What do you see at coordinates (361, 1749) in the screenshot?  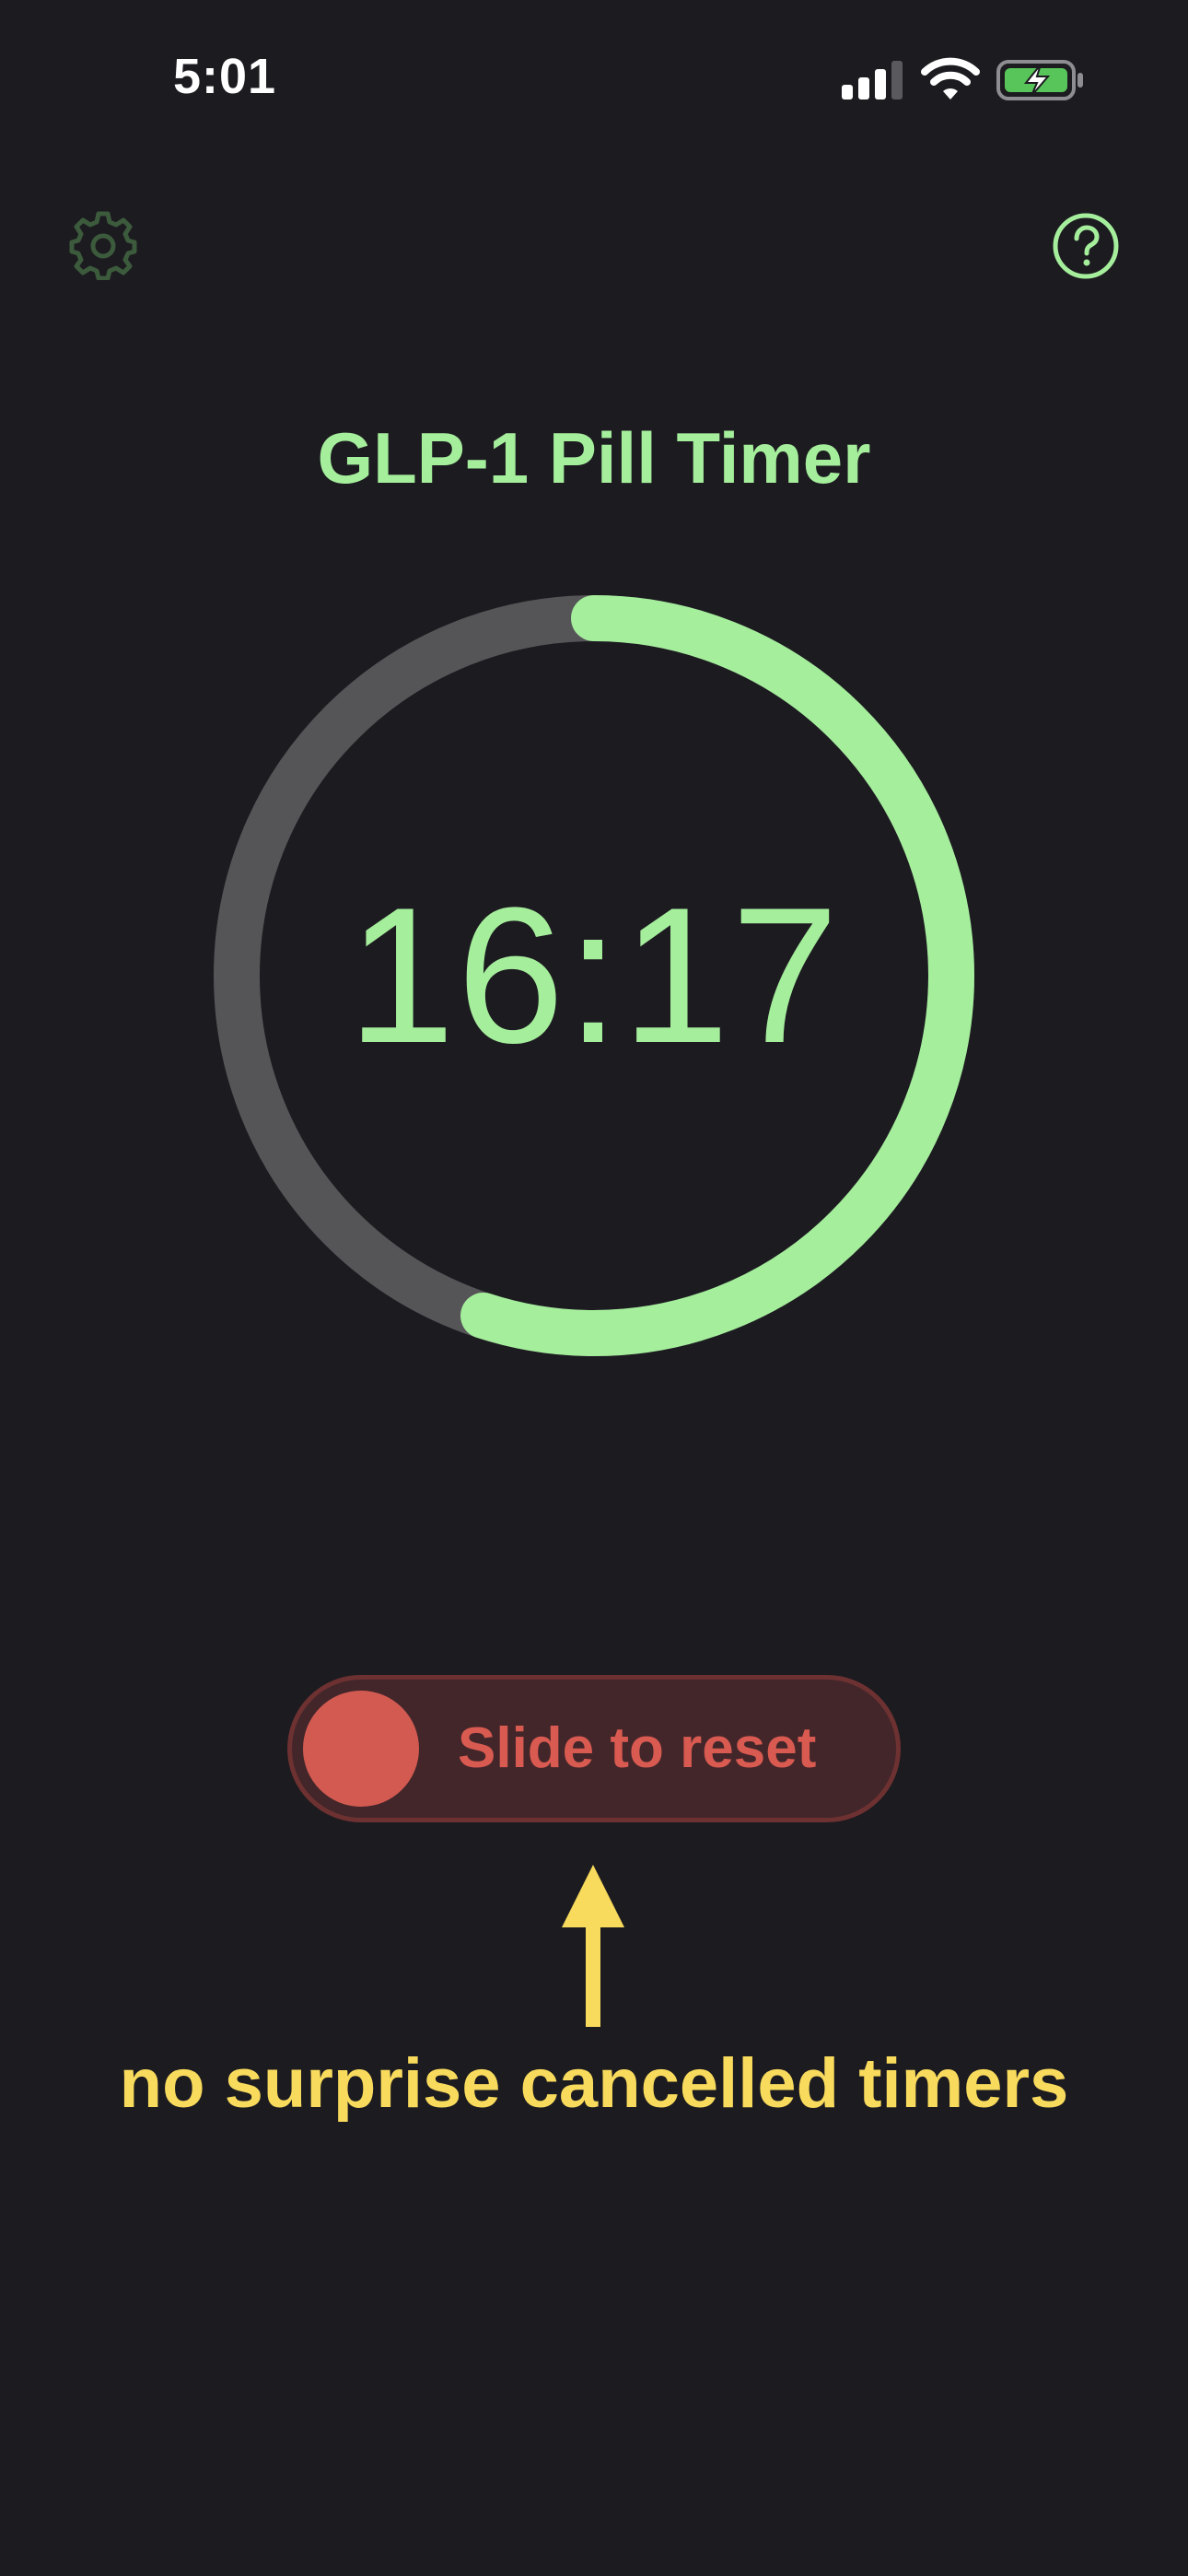 I see `reset-slider-knob` at bounding box center [361, 1749].